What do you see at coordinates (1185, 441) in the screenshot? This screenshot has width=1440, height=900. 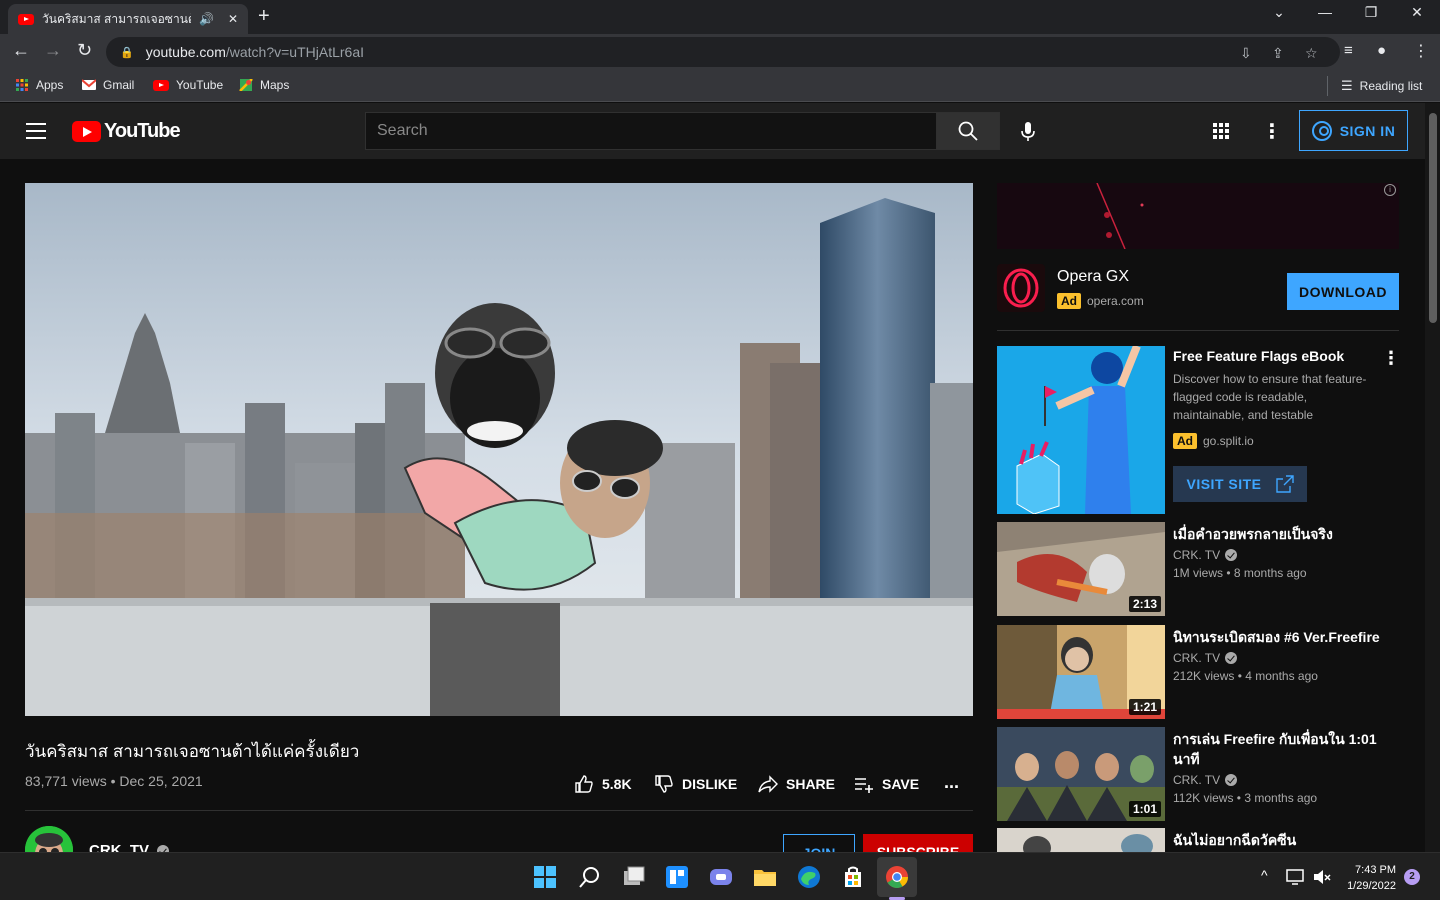 I see `ad-badge: Ad` at bounding box center [1185, 441].